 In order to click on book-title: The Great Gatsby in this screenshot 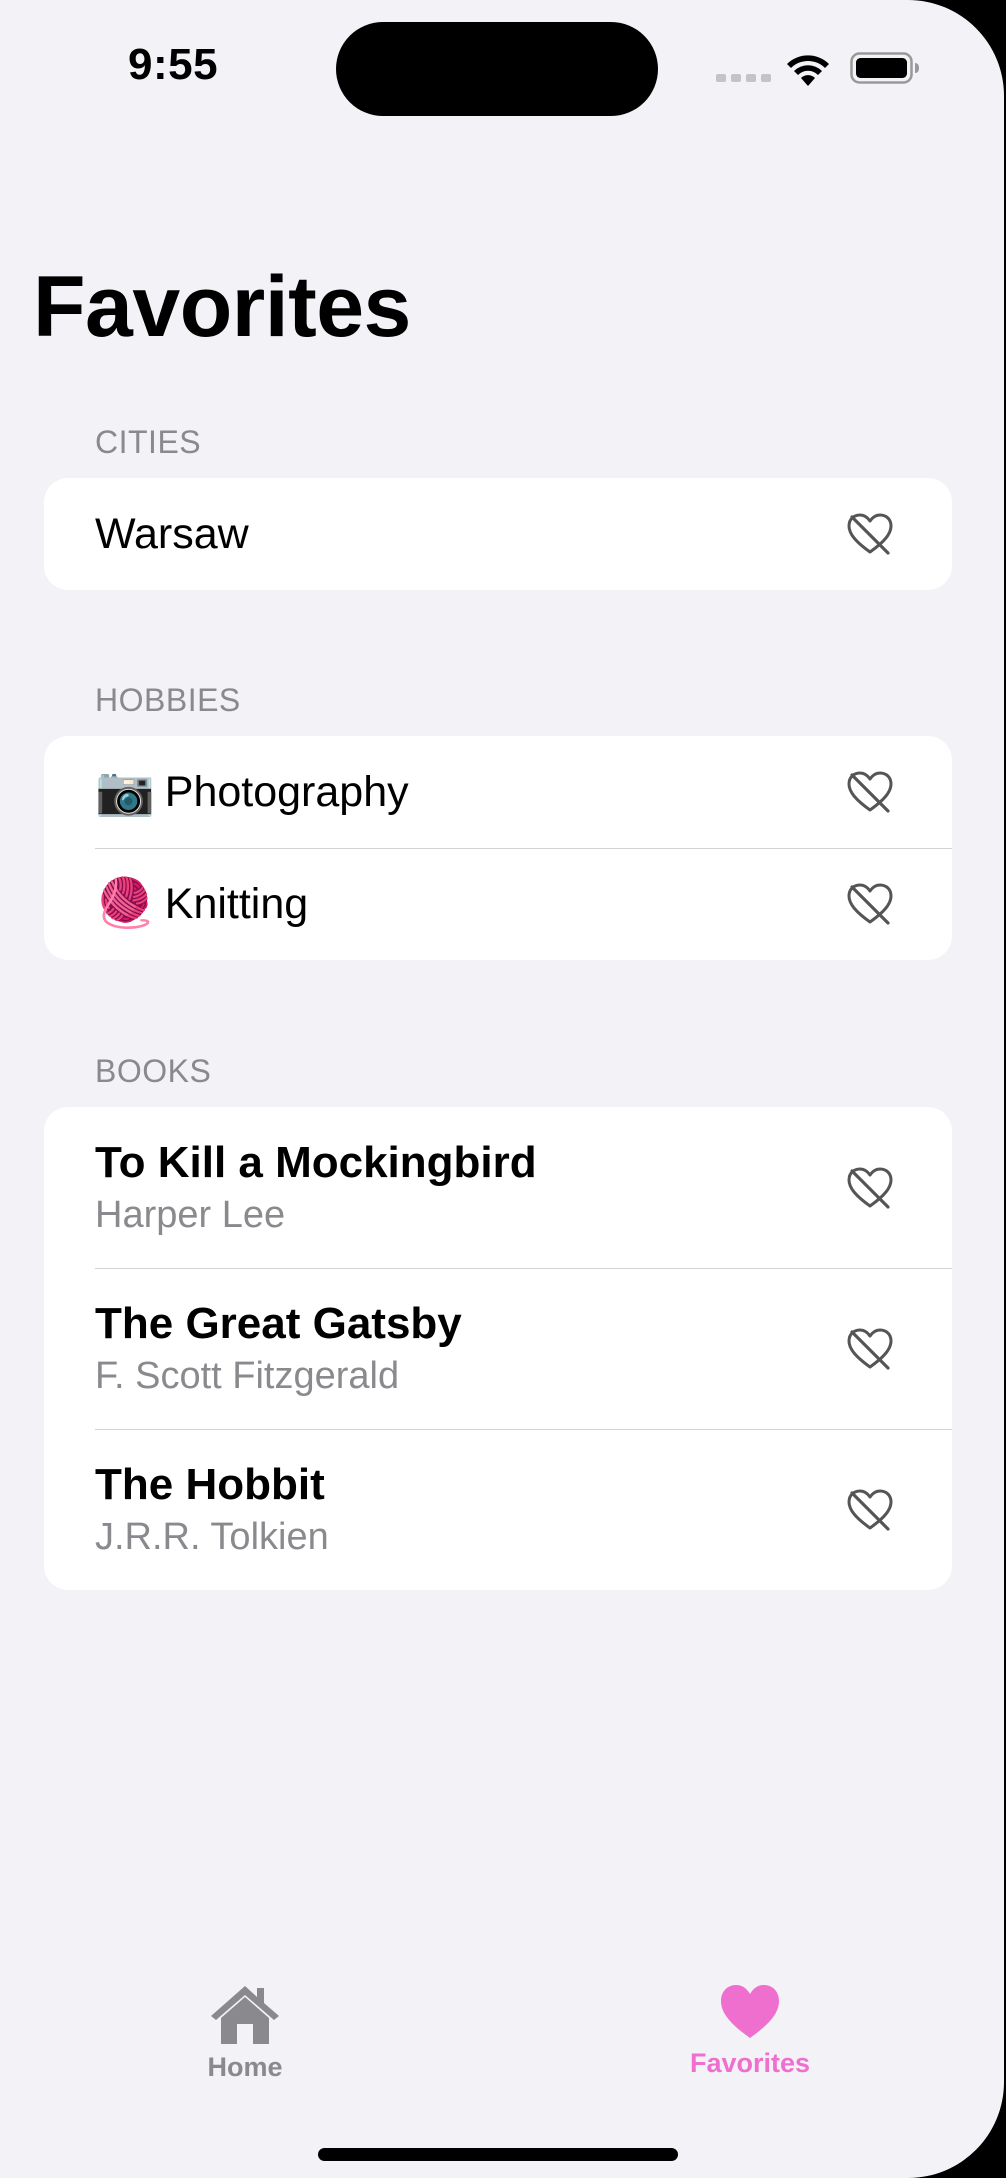, I will do `click(278, 1323)`.